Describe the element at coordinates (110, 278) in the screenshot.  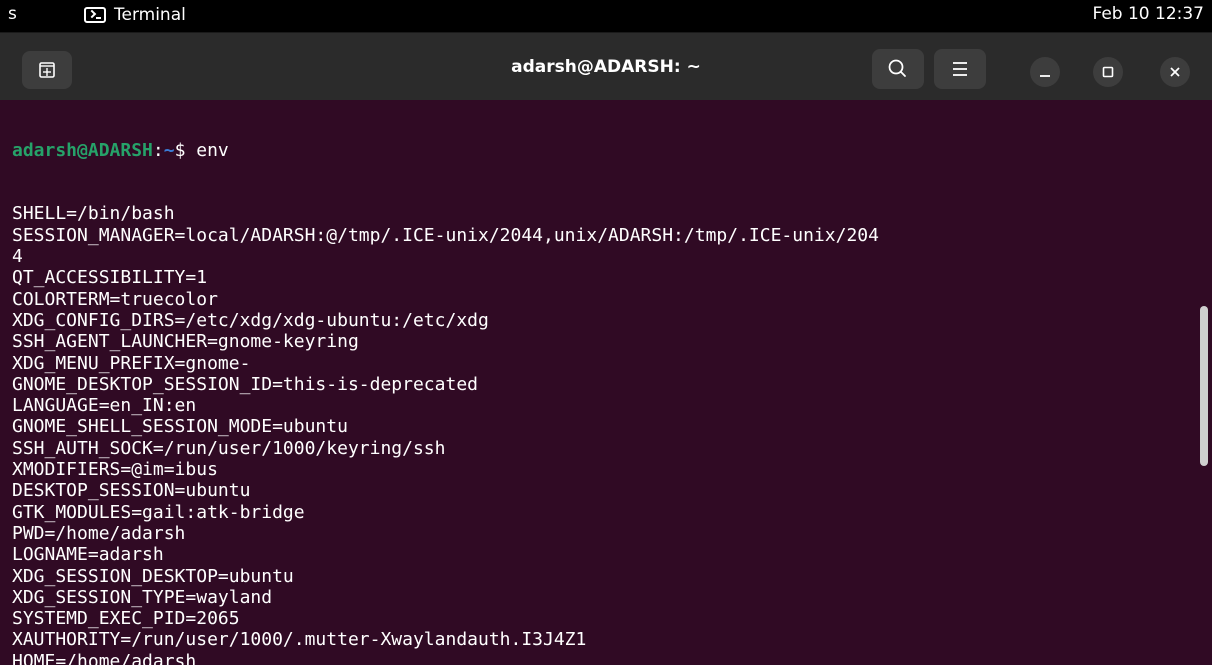
I see `output-line: QT_ACCESSIBILITY=1` at that location.